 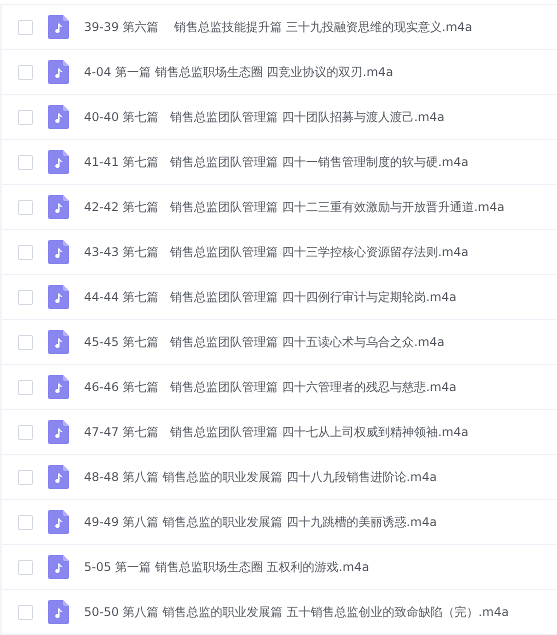 What do you see at coordinates (264, 342) in the screenshot?
I see `file-name: 45-45 第七篇 销售总监团队管理篇 四十五读心术与乌合之众.m4a` at bounding box center [264, 342].